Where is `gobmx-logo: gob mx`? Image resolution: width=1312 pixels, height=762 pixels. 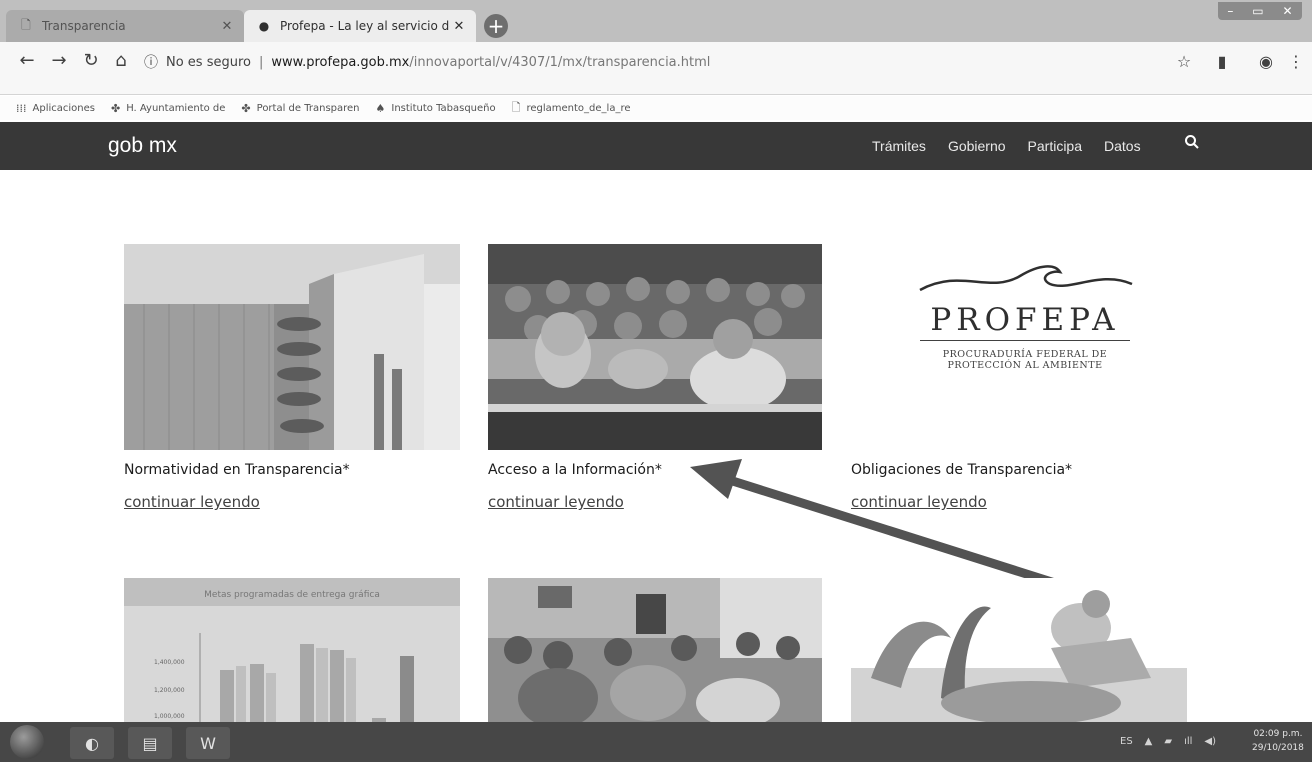 gobmx-logo: gob mx is located at coordinates (142, 146).